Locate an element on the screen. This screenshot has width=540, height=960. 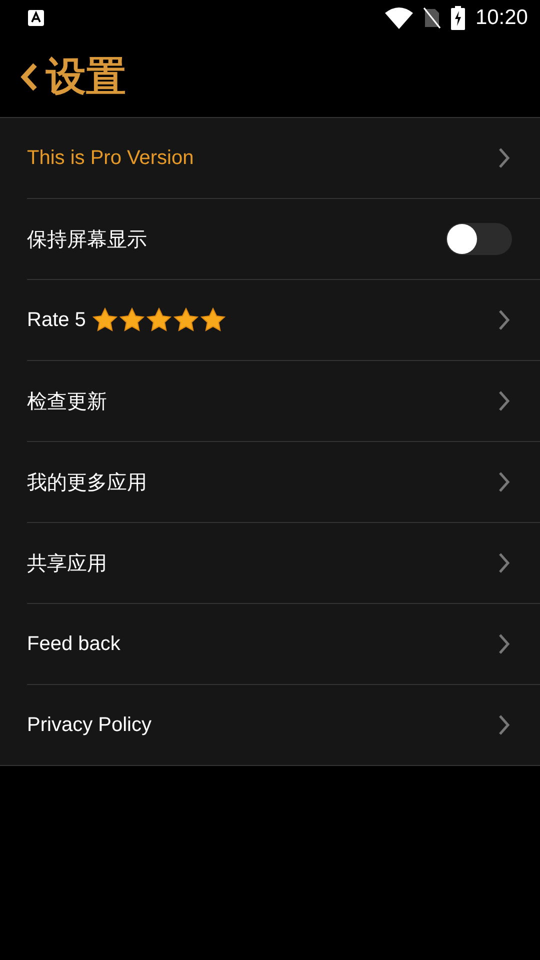
notification-icon is located at coordinates (36, 18).